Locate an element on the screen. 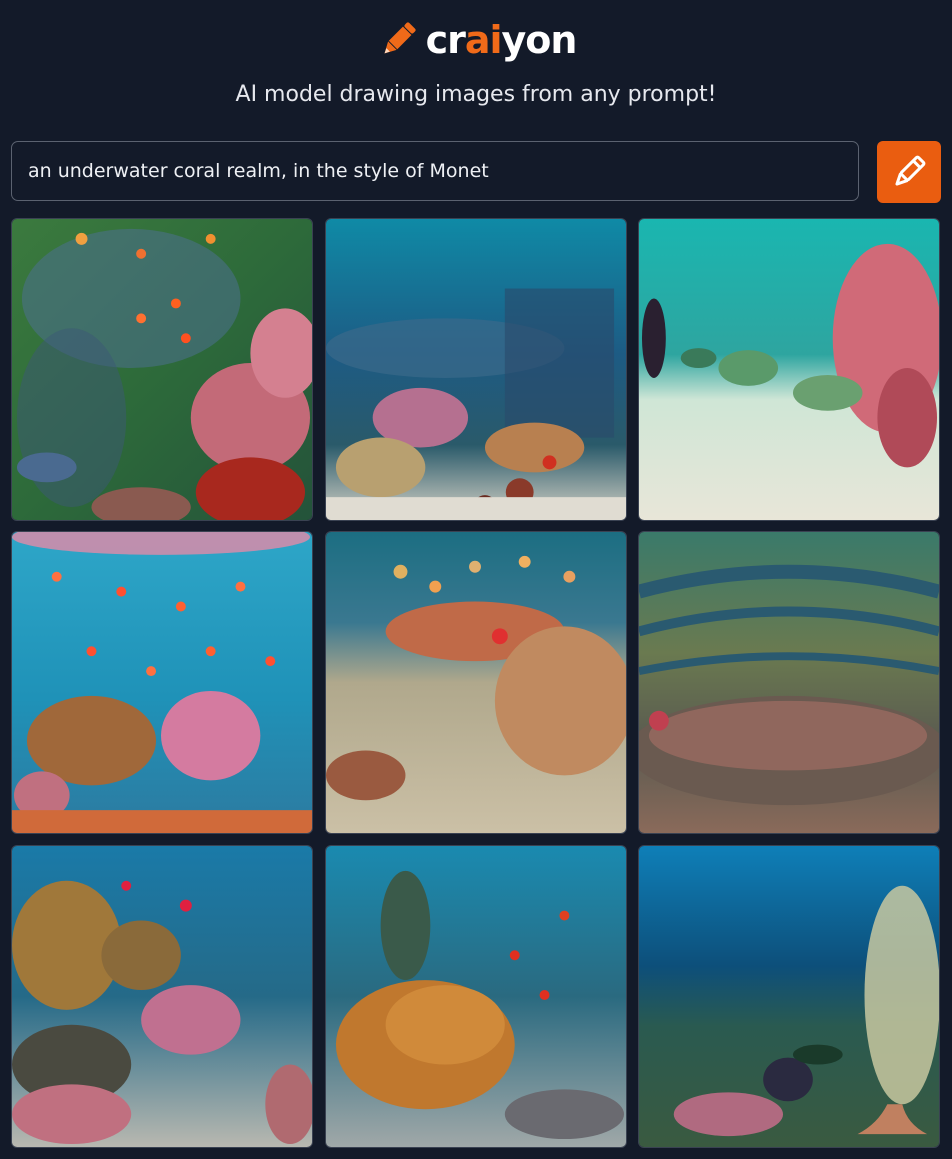  tagline: AI model drawing images from any prompt! is located at coordinates (476, 94).